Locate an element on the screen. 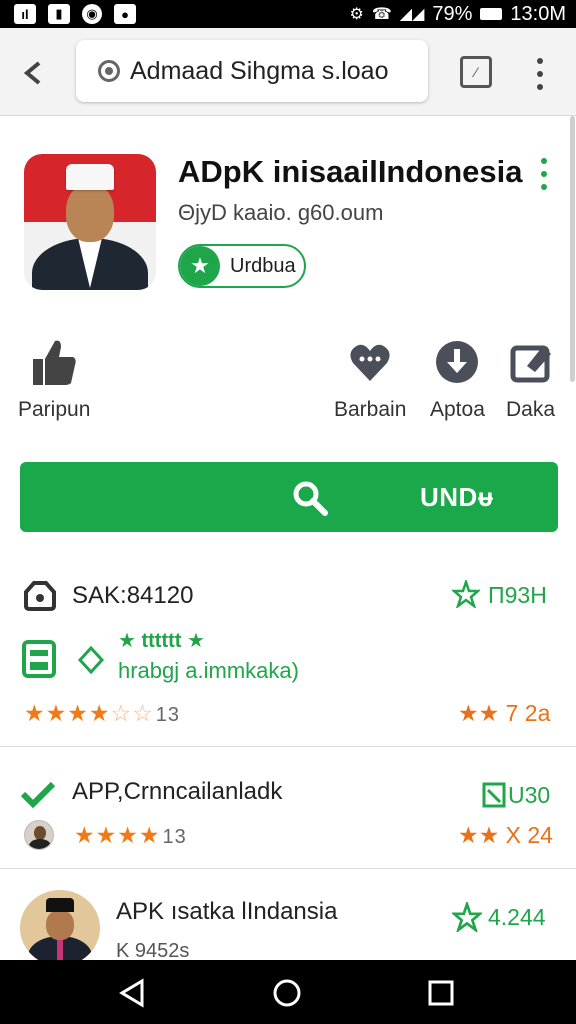  share-icon is located at coordinates (531, 362).